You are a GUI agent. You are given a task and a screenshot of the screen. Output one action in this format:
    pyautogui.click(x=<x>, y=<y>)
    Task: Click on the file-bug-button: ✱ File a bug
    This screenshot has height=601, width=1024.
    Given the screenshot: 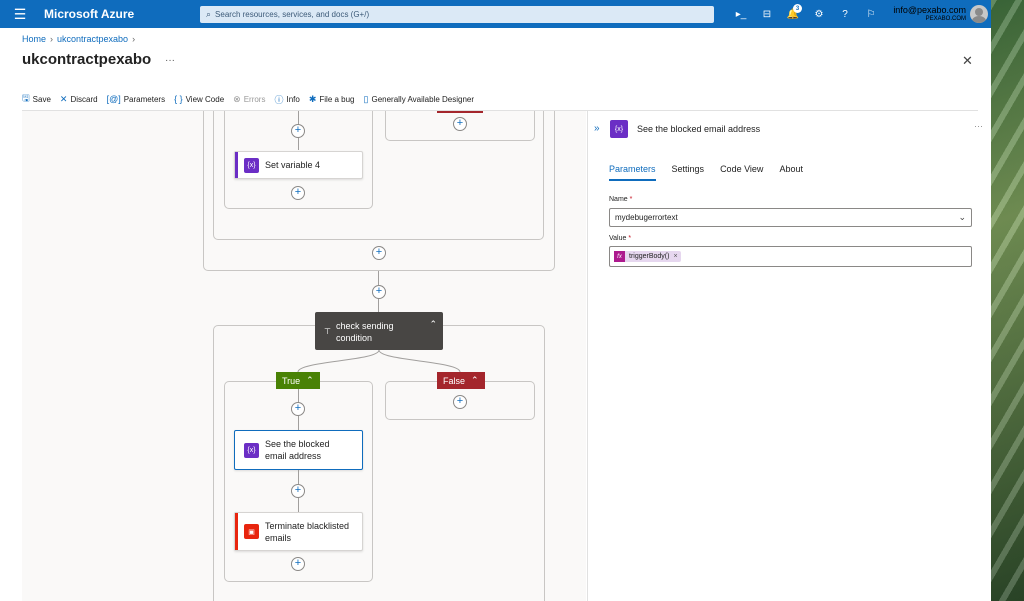 What is the action you would take?
    pyautogui.click(x=332, y=99)
    